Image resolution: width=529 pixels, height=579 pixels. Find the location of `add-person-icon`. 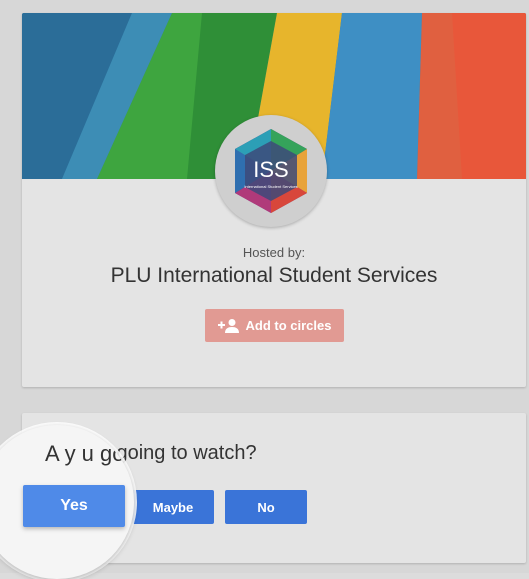

add-person-icon is located at coordinates (228, 325).